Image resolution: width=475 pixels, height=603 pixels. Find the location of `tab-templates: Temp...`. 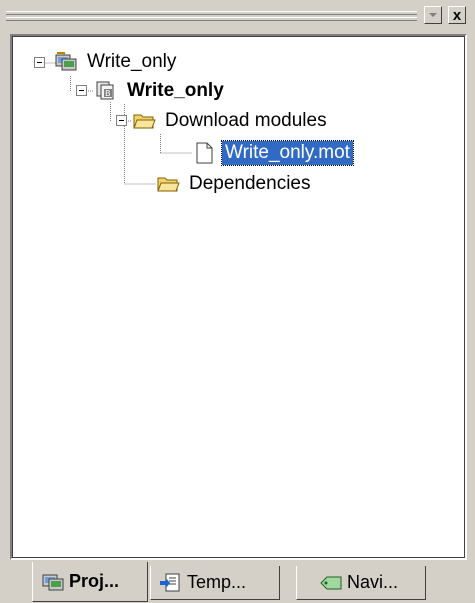

tab-templates: Temp... is located at coordinates (215, 583).